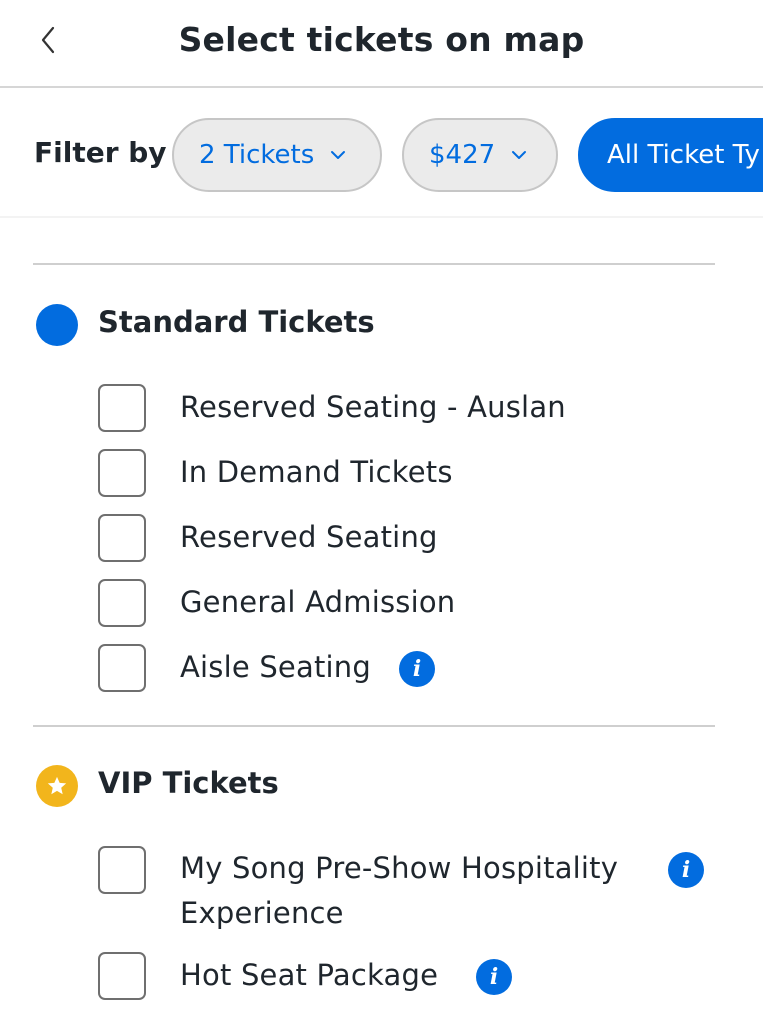 The height and width of the screenshot is (1024, 763). I want to click on option-label: Reserved Seating, so click(309, 537).